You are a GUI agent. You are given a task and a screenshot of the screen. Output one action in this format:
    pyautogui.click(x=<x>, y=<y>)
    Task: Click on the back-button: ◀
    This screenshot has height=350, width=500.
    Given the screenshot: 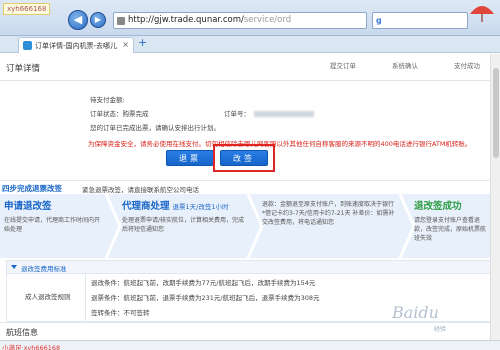 What is the action you would take?
    pyautogui.click(x=78, y=20)
    